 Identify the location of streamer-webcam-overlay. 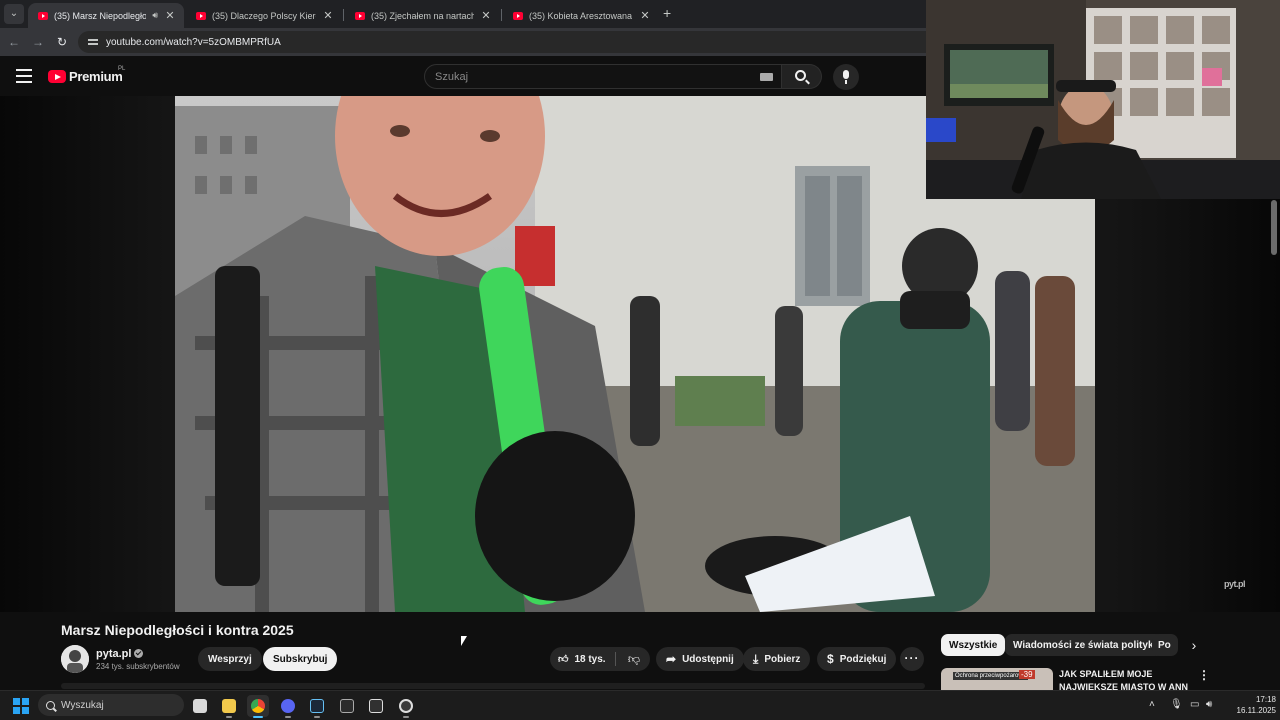
(1103, 99).